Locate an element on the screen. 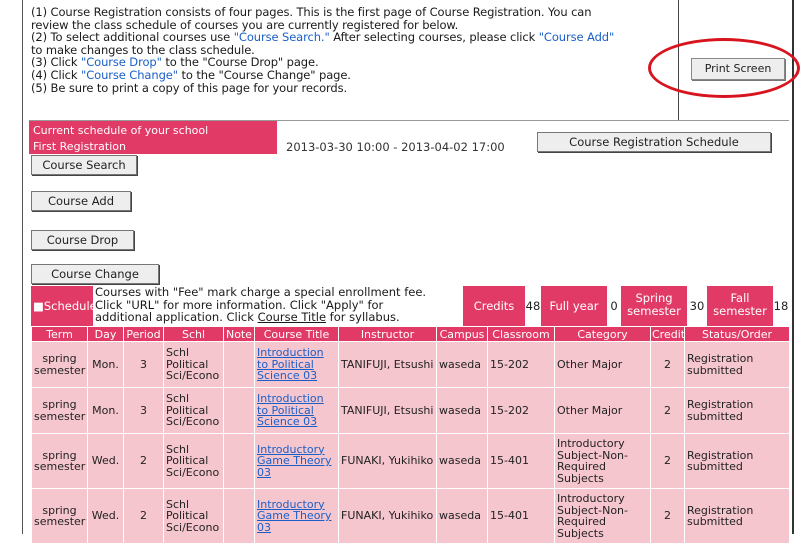 The height and width of the screenshot is (544, 811). instruction-link: "Course Add" is located at coordinates (577, 37).